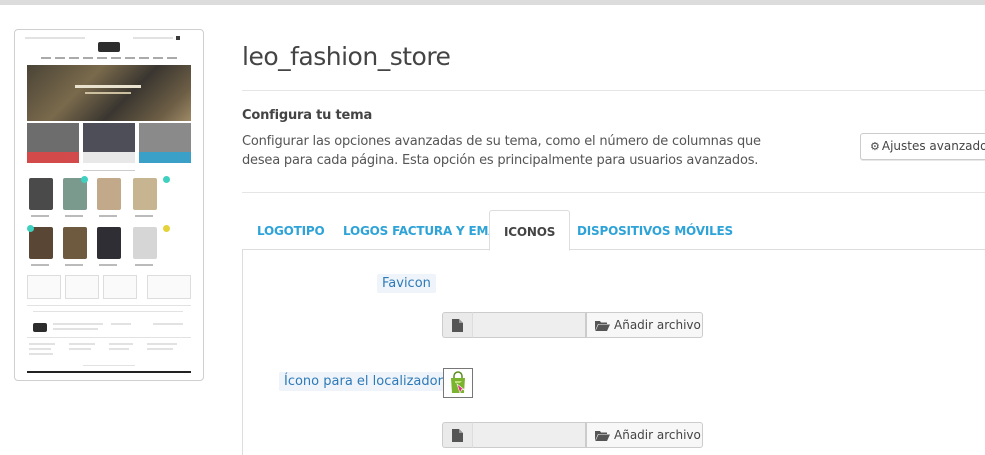  I want to click on top-bar, so click(492, 2).